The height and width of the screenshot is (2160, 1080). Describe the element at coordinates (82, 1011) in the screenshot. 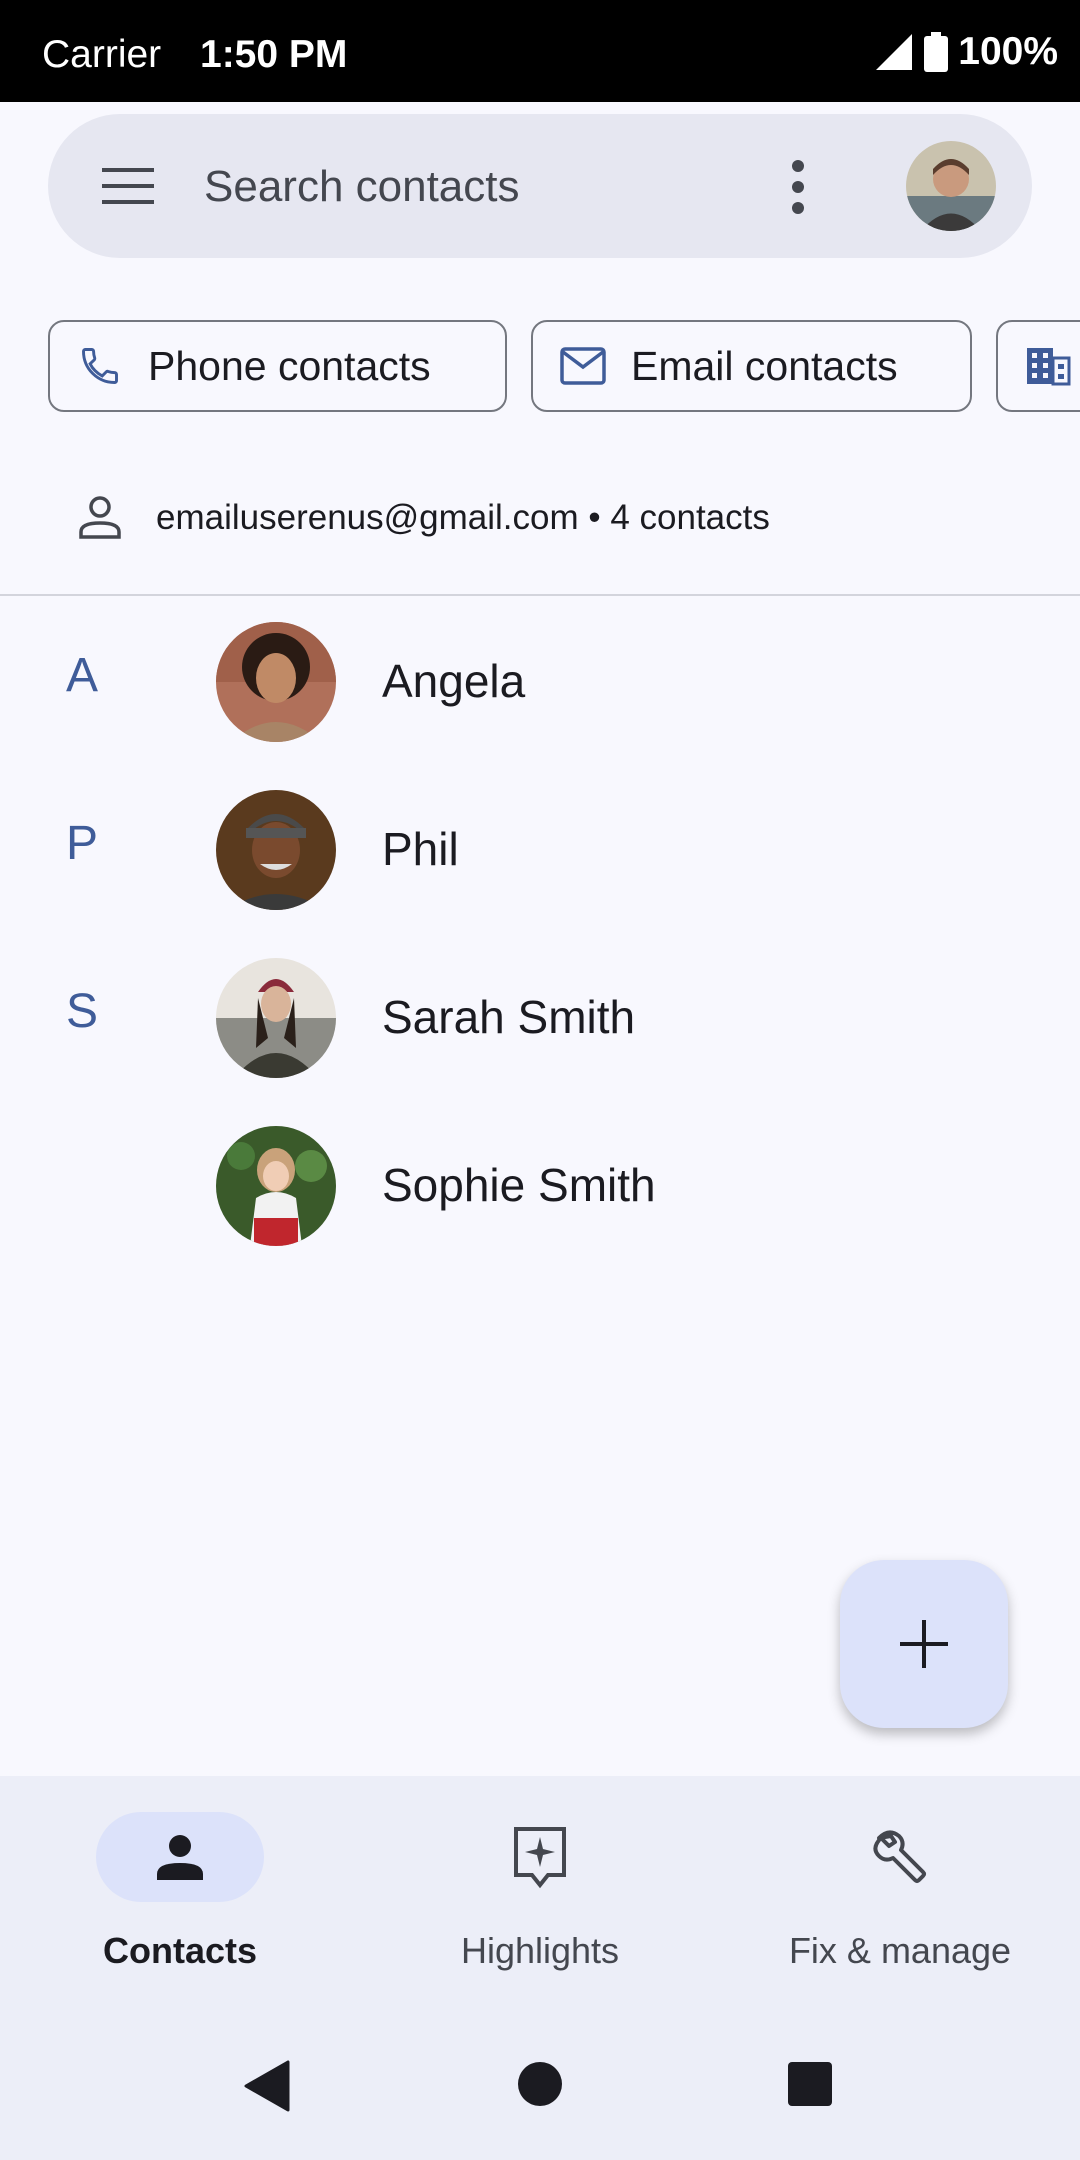

I see `section-letter: S` at that location.